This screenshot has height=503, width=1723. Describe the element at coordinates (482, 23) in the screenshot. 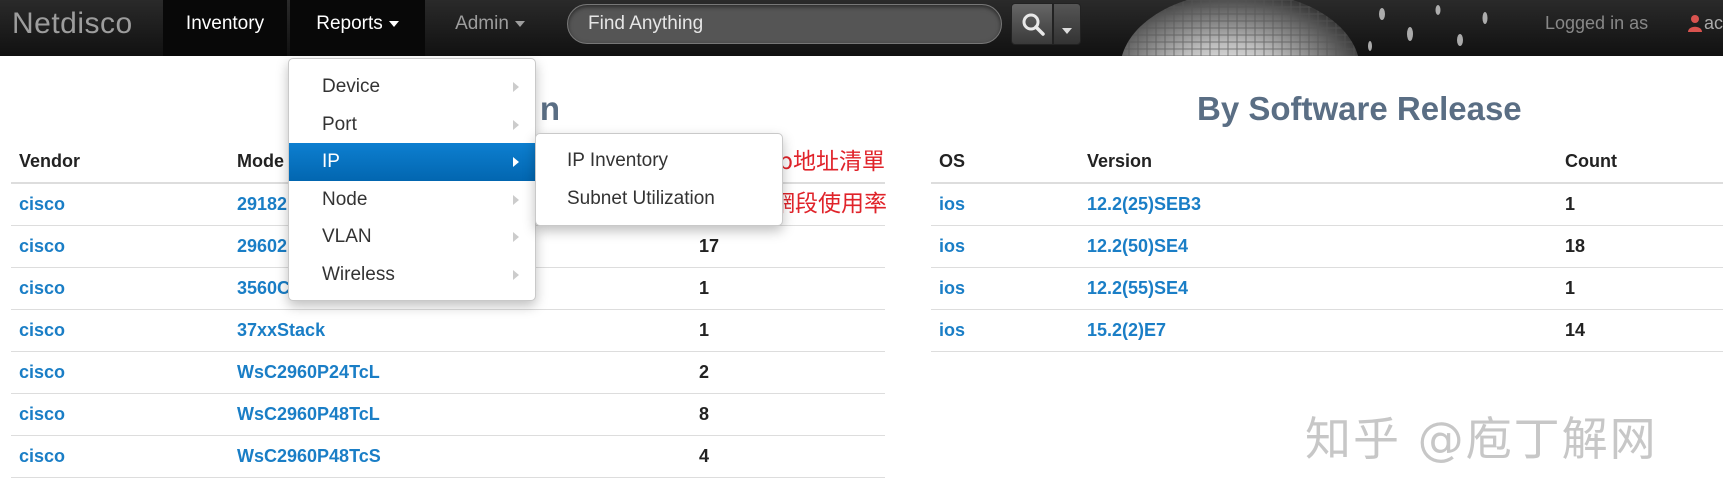

I see `nav-admin-label: Admin` at that location.